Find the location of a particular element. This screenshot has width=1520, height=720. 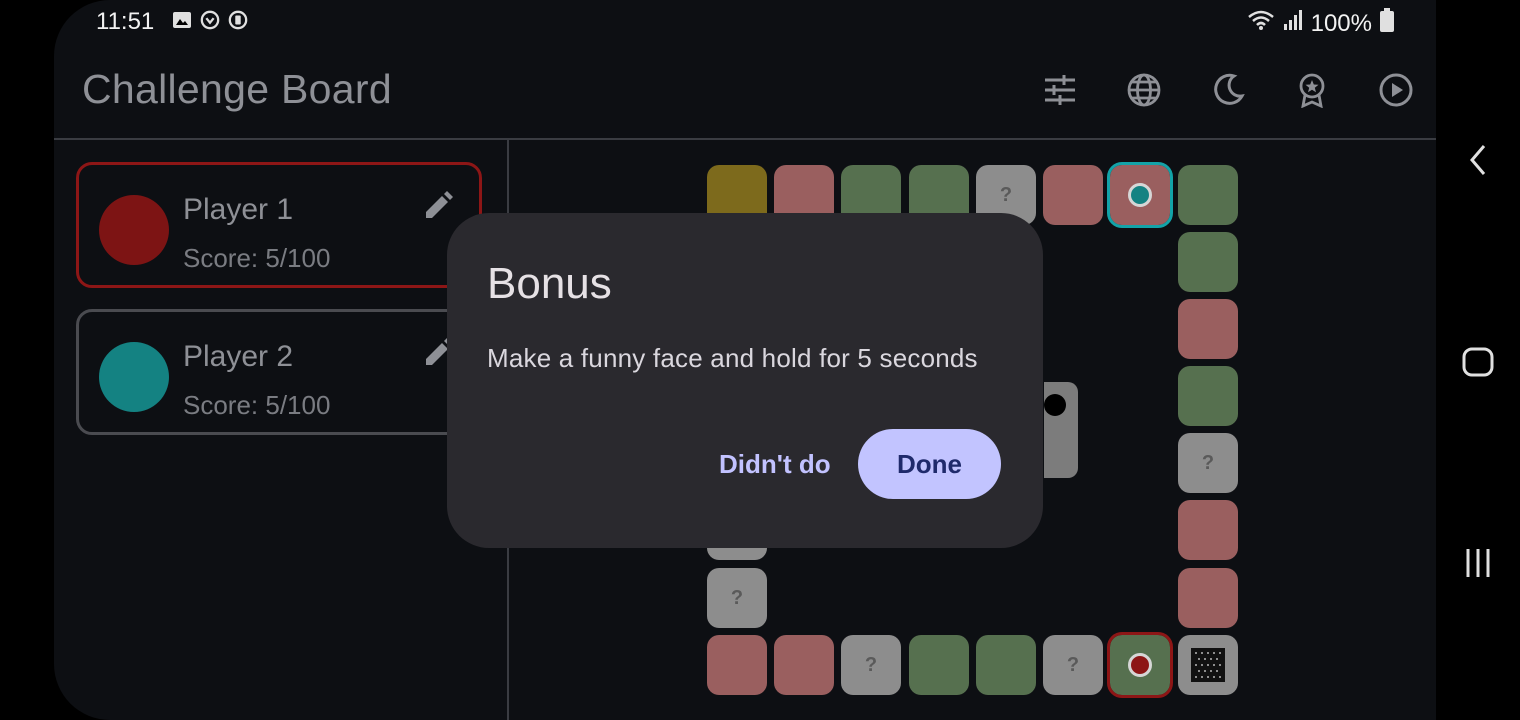

sync-icon is located at coordinates (210, 20).